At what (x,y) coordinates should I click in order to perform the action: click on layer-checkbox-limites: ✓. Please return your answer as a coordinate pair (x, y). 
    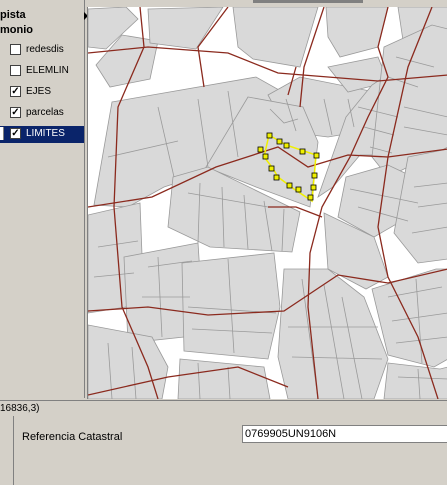
    Looking at the image, I should click on (15, 133).